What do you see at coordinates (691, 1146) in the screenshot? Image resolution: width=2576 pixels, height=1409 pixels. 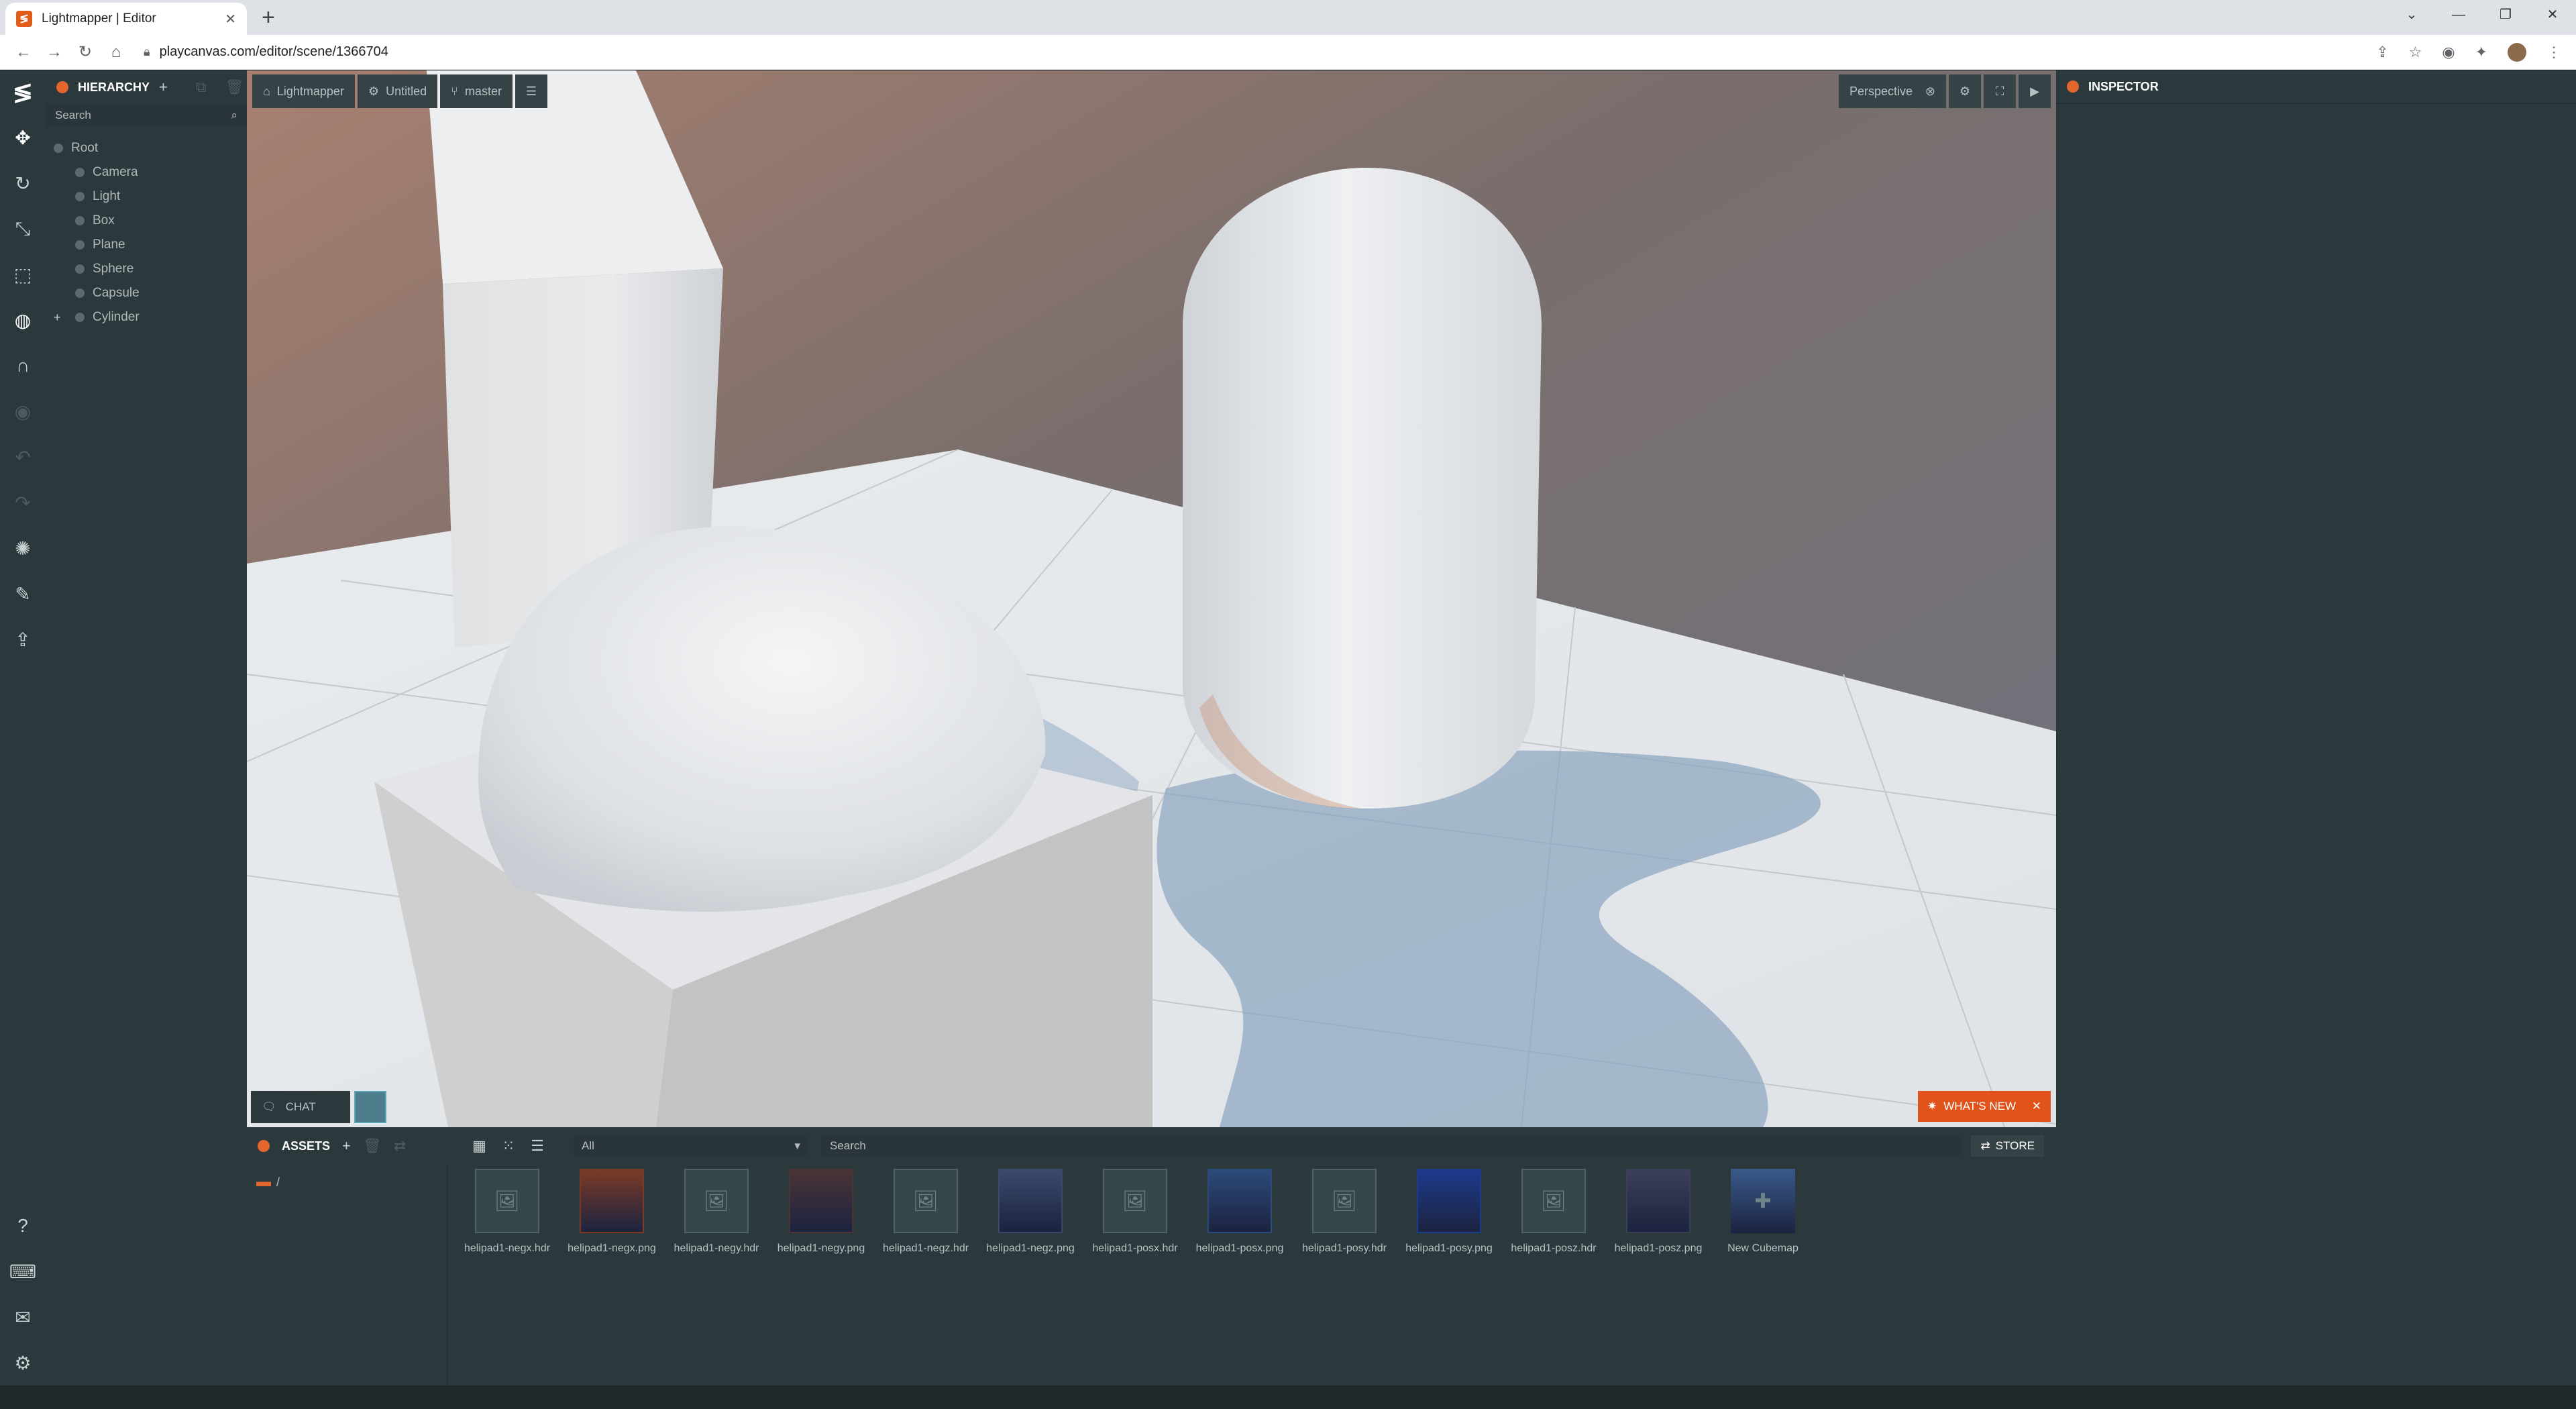 I see `asset-filter-select: All ▾` at bounding box center [691, 1146].